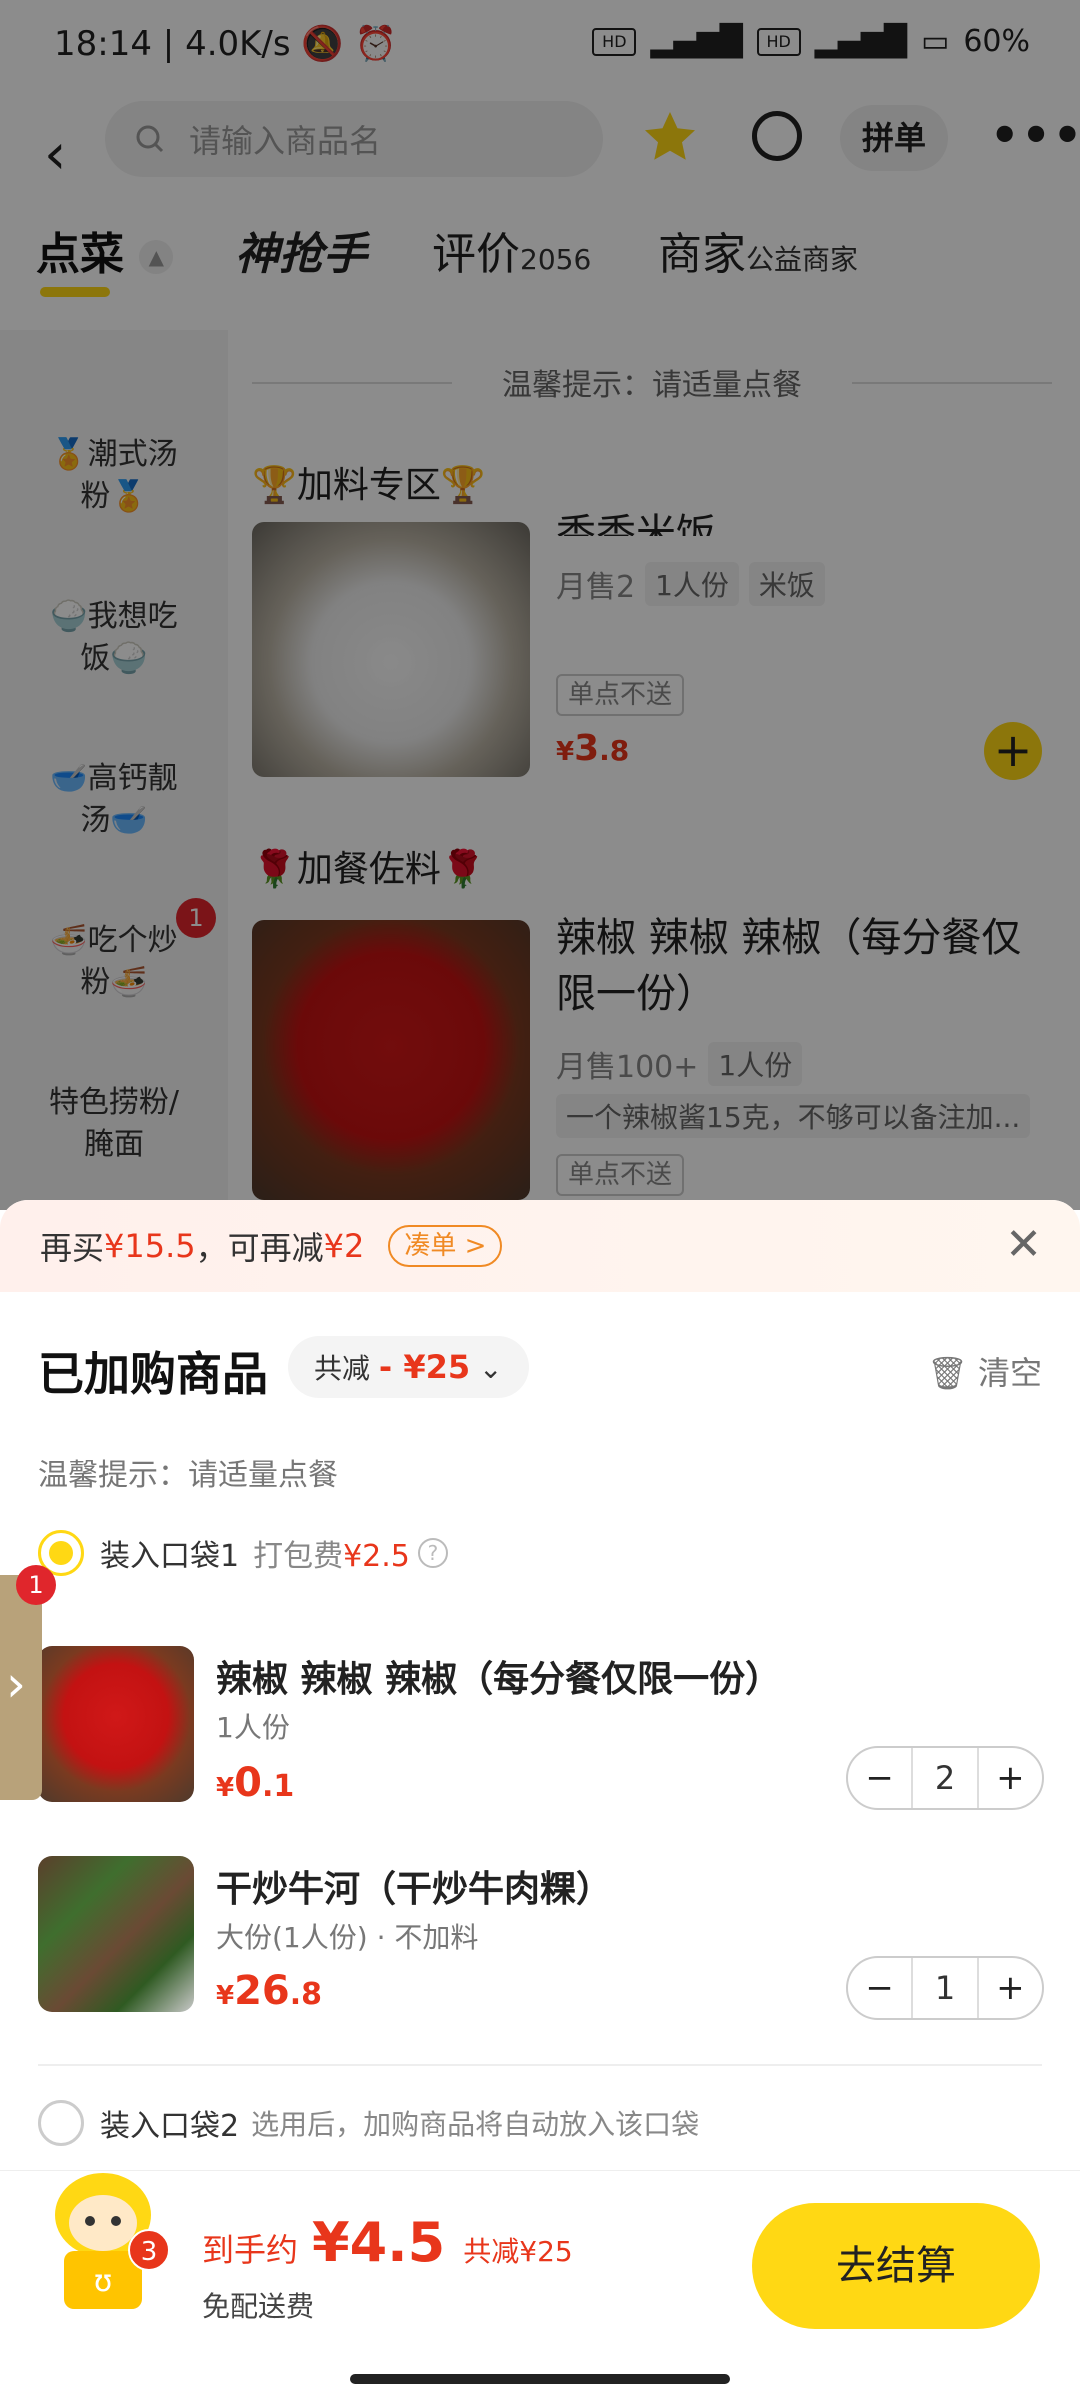  I want to click on chevron-down-icon: ⌄, so click(491, 1368).